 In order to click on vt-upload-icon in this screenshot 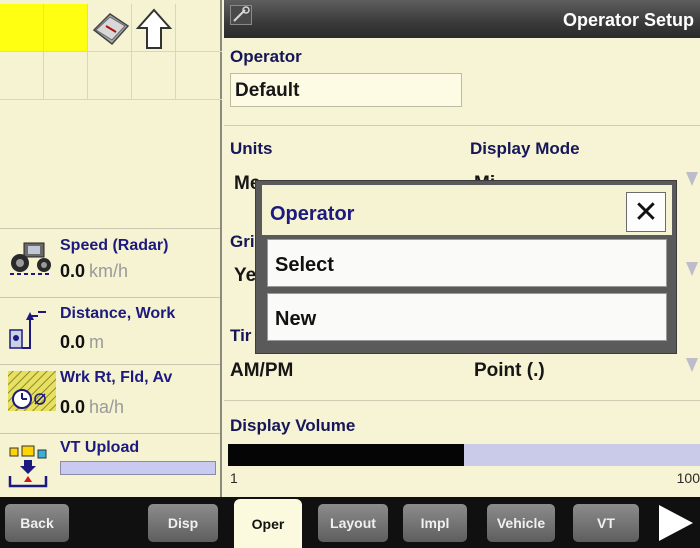, I will do `click(28, 466)`.